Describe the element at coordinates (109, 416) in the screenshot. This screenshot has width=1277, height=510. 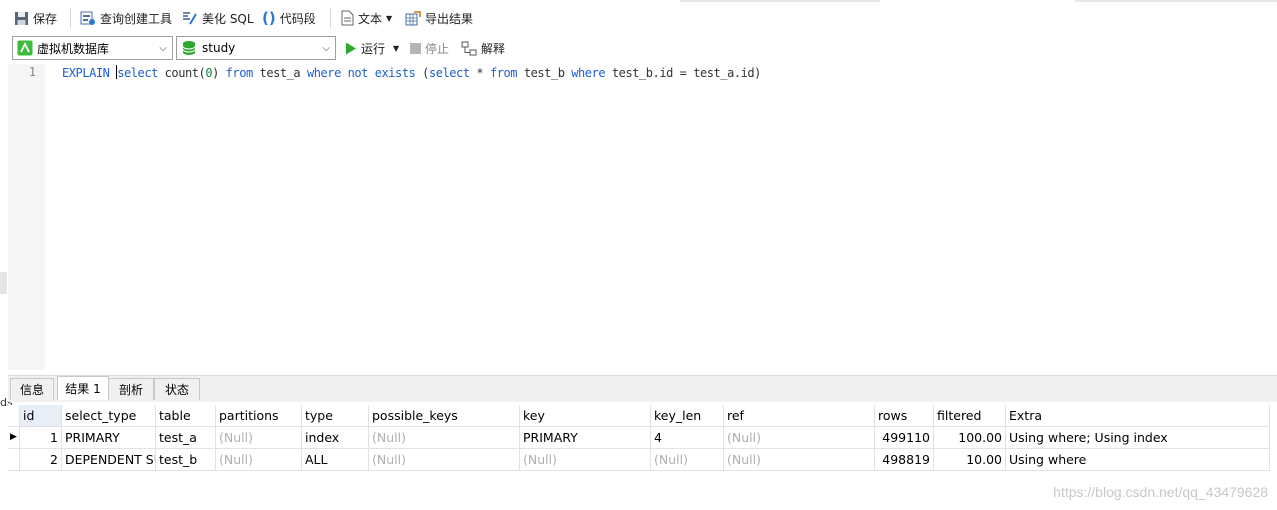
I see `column-header: select_type` at that location.